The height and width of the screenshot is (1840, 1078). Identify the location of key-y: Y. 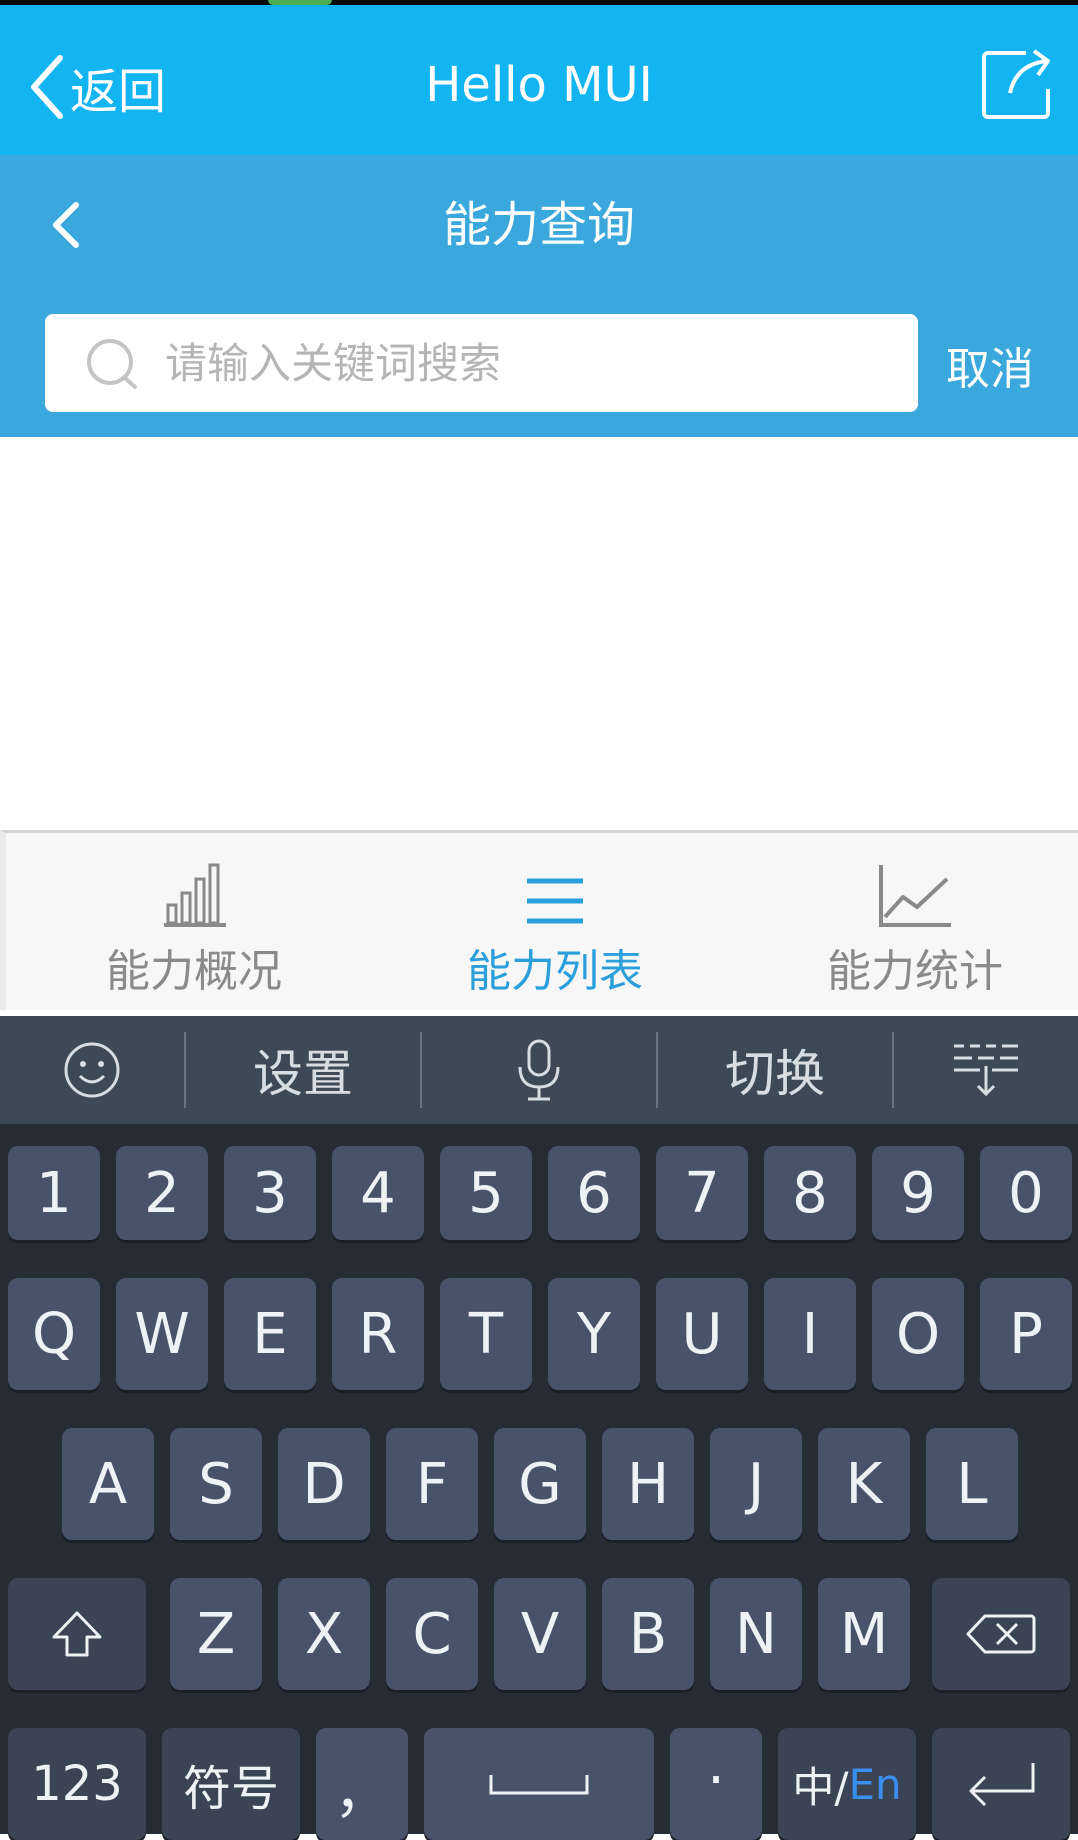
(594, 1334).